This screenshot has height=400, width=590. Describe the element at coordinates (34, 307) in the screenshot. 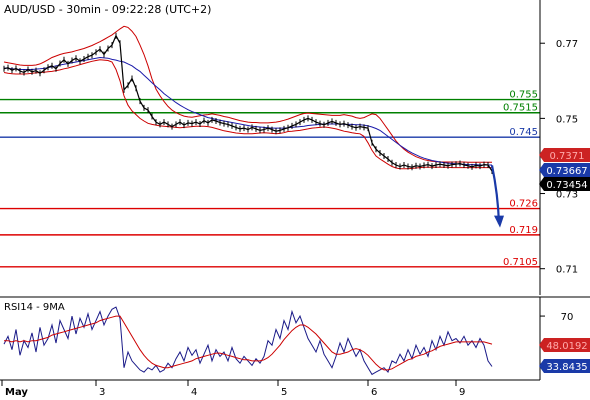

I see `rsi-title: RSI14 - 9MA` at that location.